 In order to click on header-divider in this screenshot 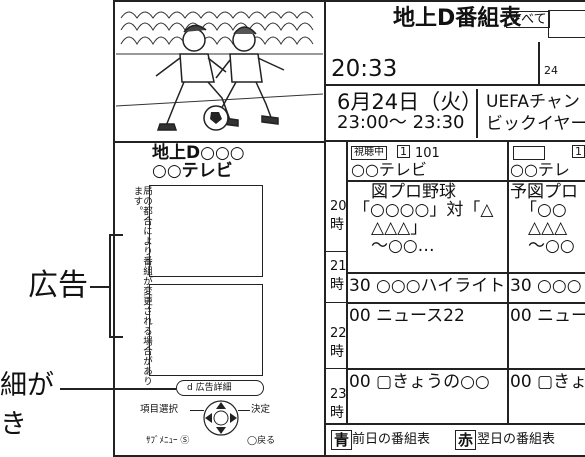, I will do `click(455, 85)`.